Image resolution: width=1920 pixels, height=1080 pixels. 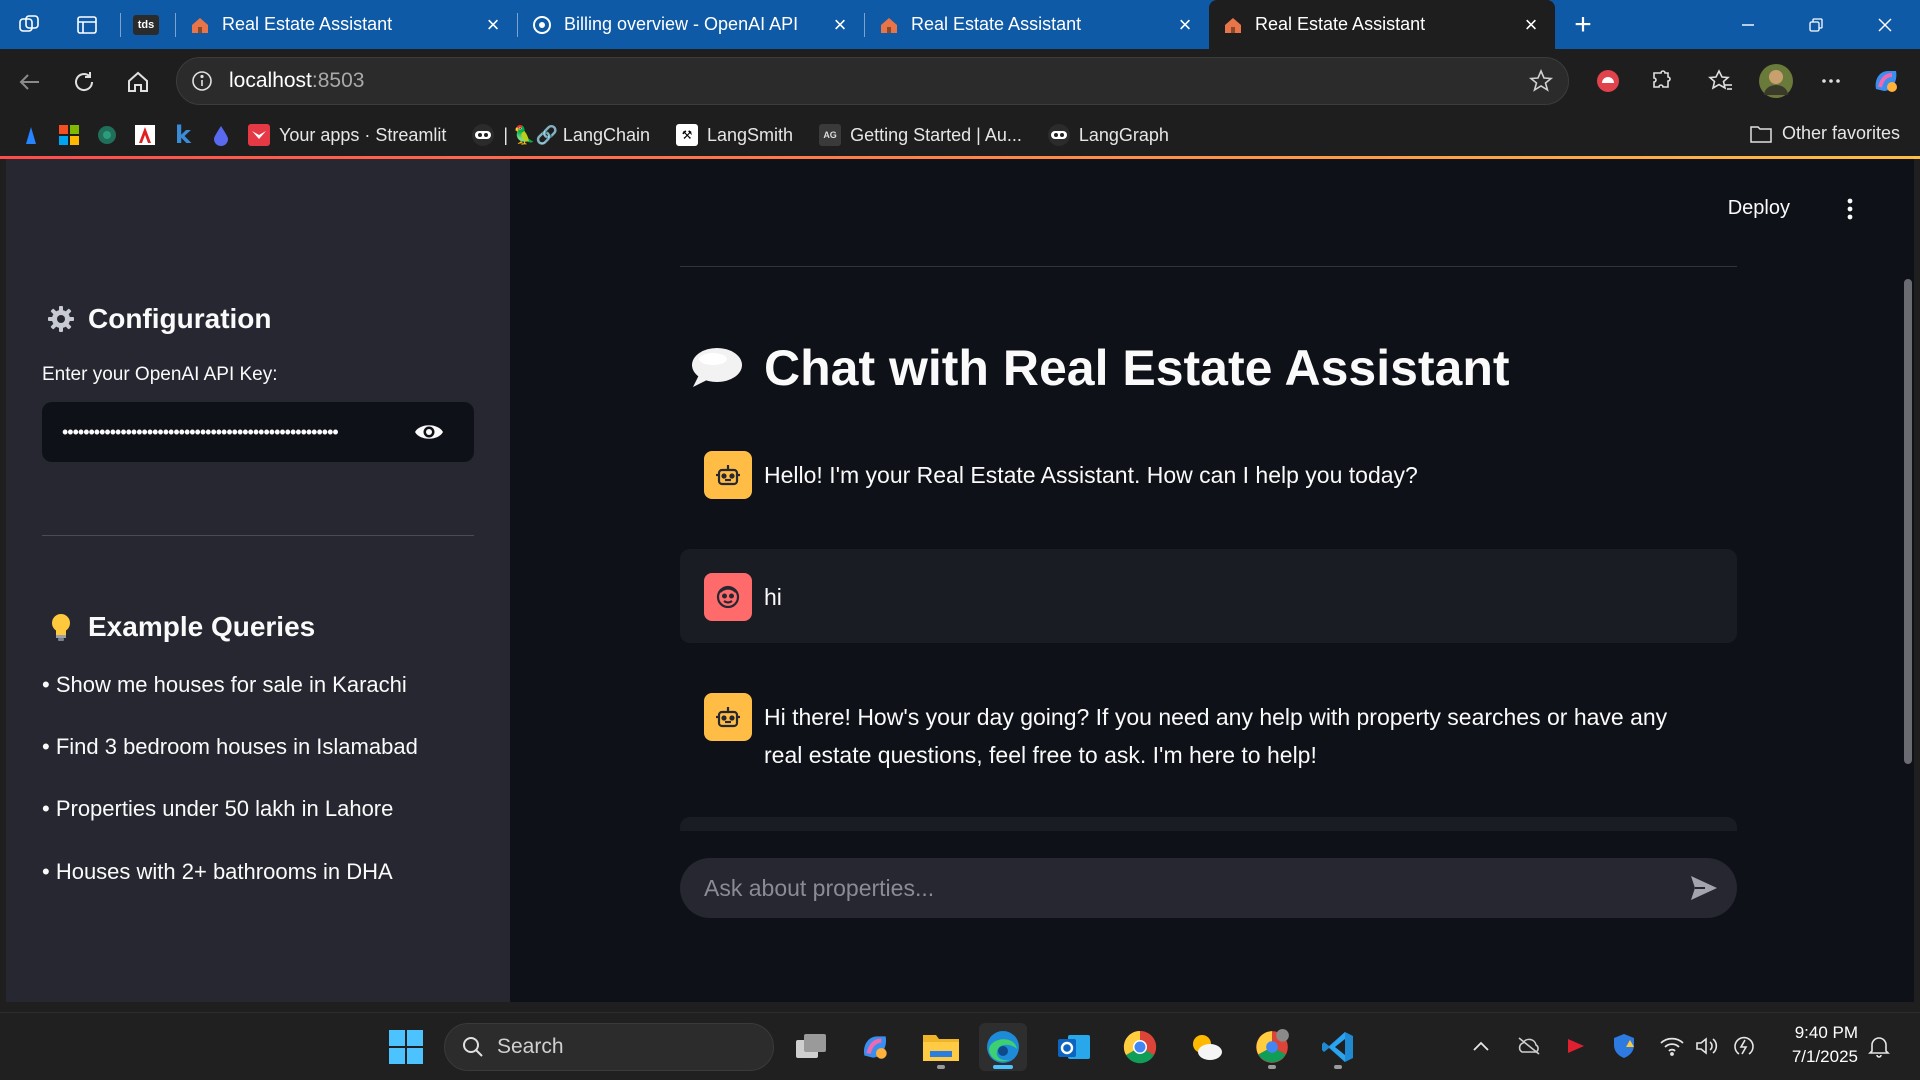 I want to click on taskbar-search: Search, so click(x=609, y=1047).